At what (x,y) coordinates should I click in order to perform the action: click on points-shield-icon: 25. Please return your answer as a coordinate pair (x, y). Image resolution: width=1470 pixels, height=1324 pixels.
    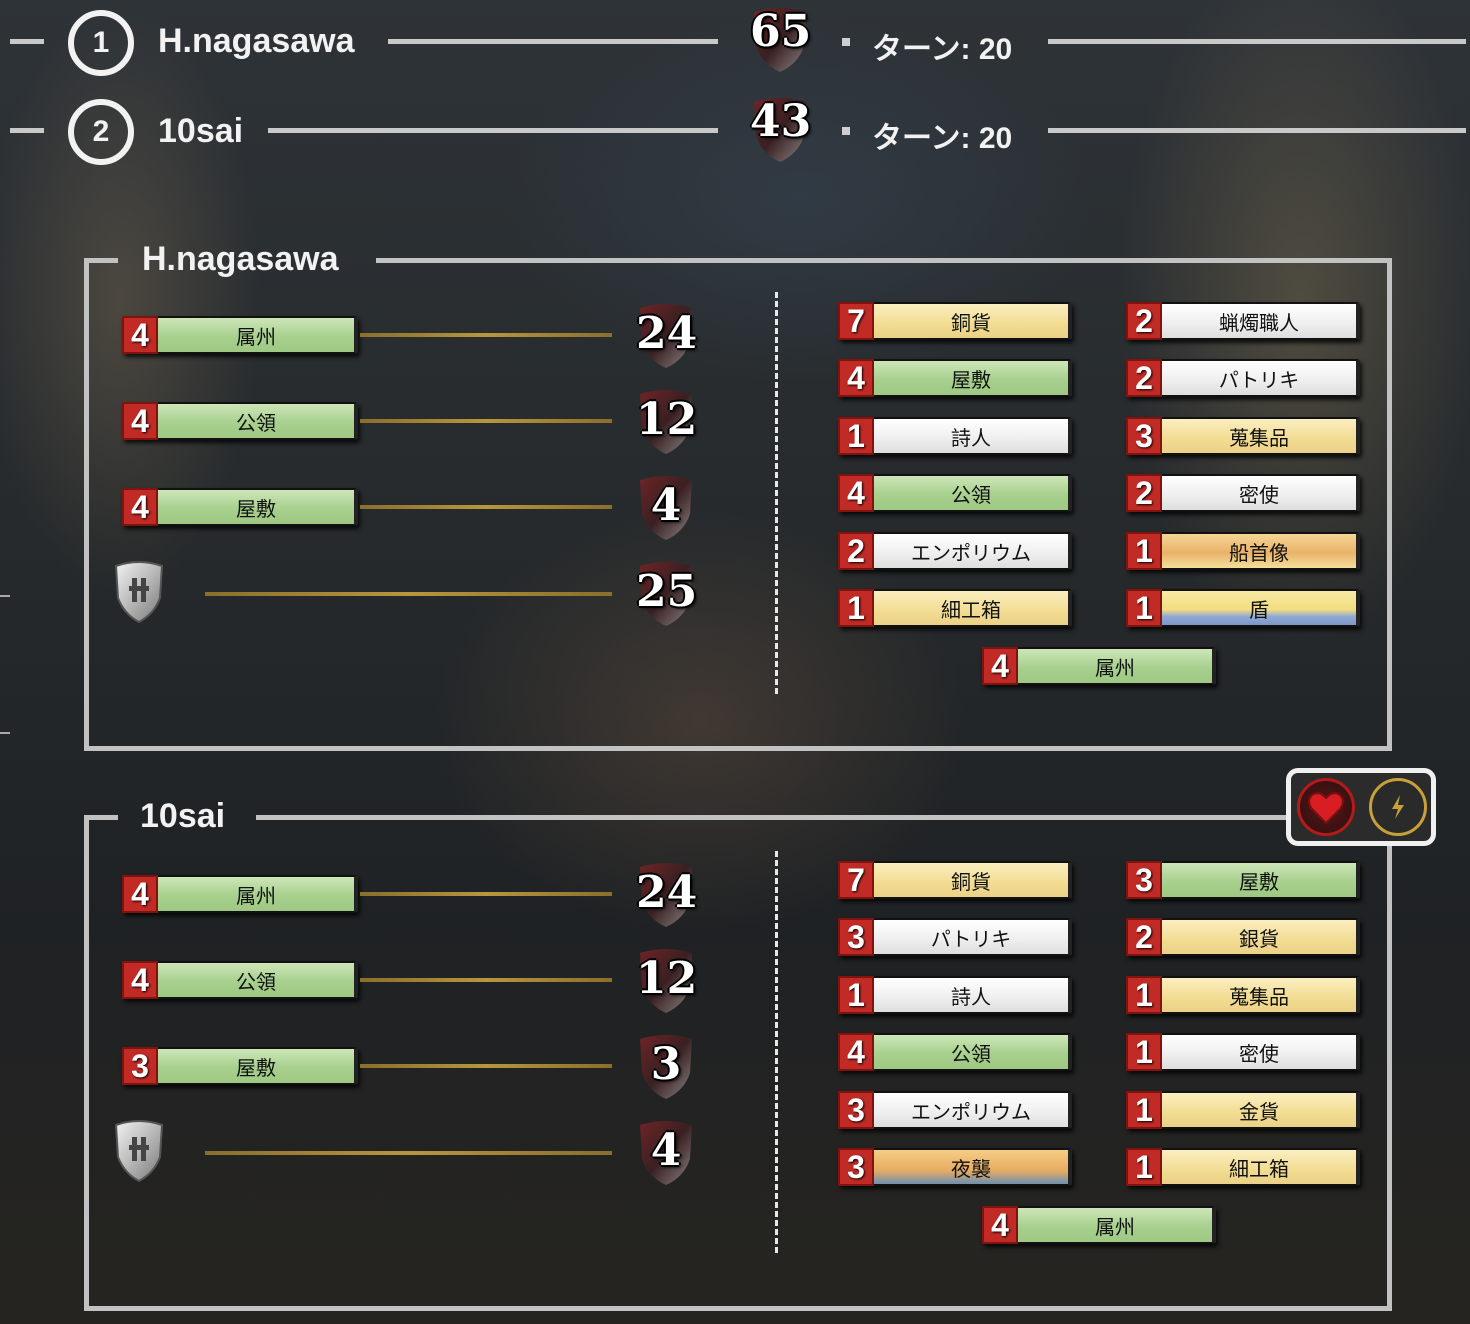
    Looking at the image, I should click on (666, 594).